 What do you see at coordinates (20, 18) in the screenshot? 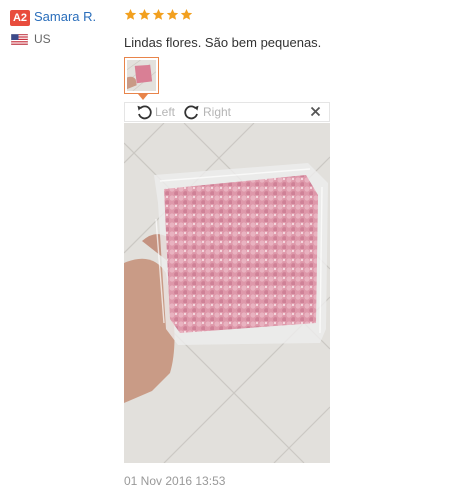
I see `buyer-level-badge: A2` at bounding box center [20, 18].